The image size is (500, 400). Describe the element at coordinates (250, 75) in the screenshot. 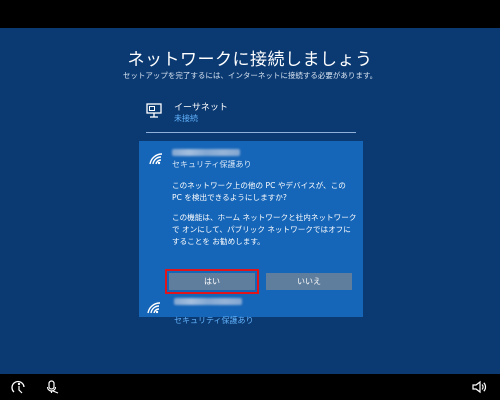

I see `page-subtitle: セットアップを完了するには、インターネットに接続する必要があります。` at that location.